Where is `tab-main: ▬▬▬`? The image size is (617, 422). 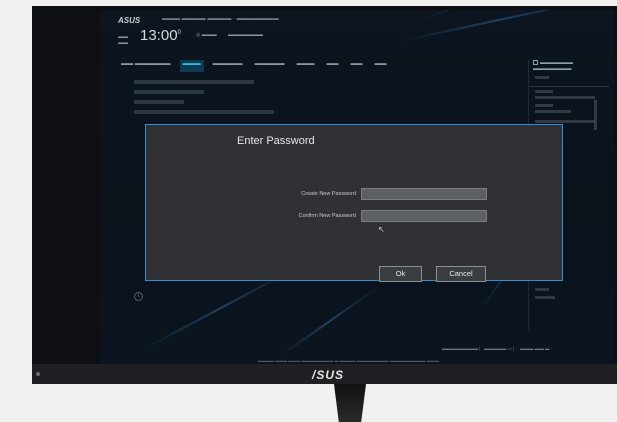
tab-main: ▬▬▬ is located at coordinates (191, 66).